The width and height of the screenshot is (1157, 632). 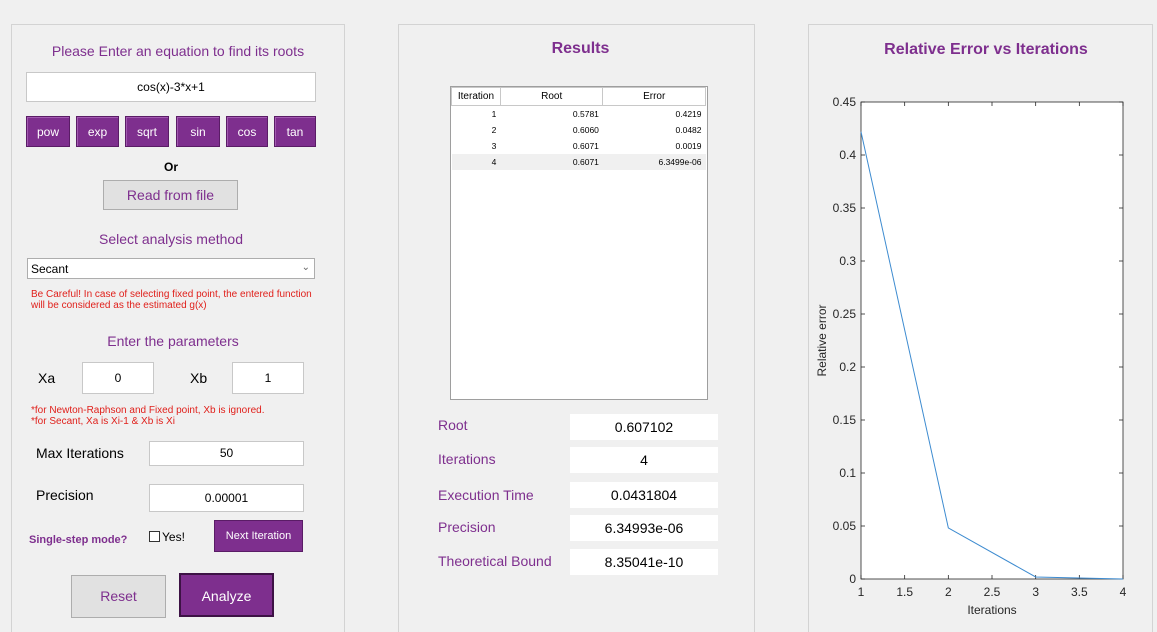 I want to click on y-tick-label: 0.45, so click(x=845, y=102).